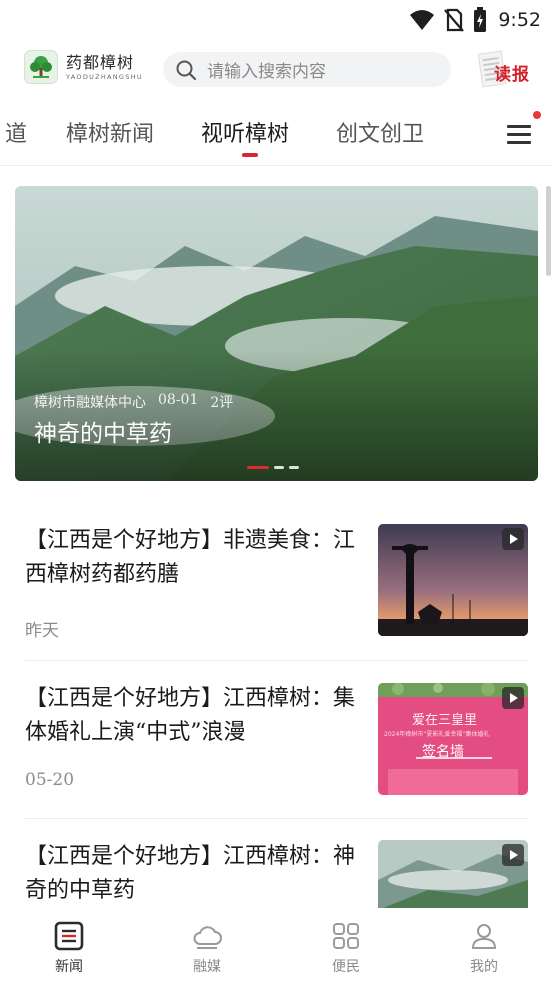 The width and height of the screenshot is (553, 983). Describe the element at coordinates (443, 752) in the screenshot. I see `wall-sign-label: 签名墙` at that location.